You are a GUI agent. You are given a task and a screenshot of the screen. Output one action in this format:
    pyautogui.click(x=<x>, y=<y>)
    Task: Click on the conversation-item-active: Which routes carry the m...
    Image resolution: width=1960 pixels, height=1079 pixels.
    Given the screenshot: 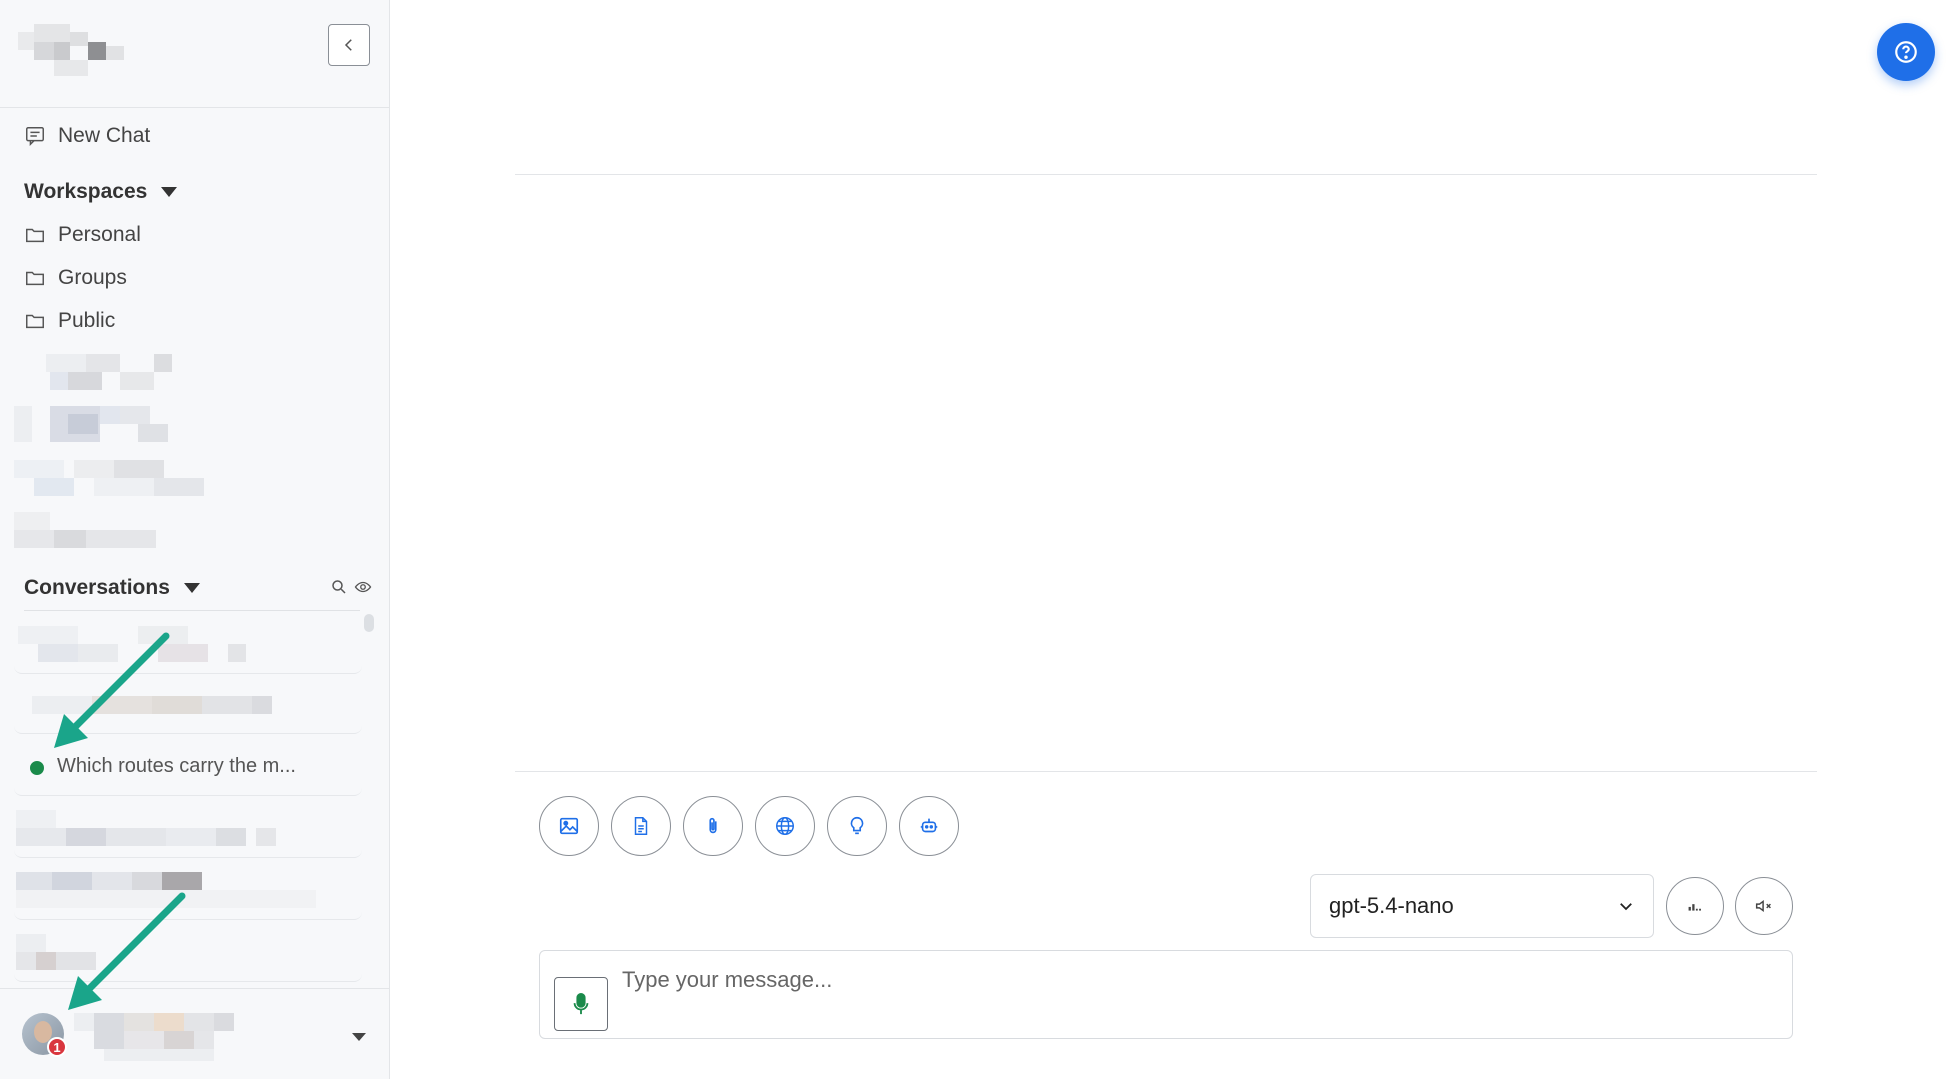 What is the action you would take?
    pyautogui.click(x=188, y=767)
    